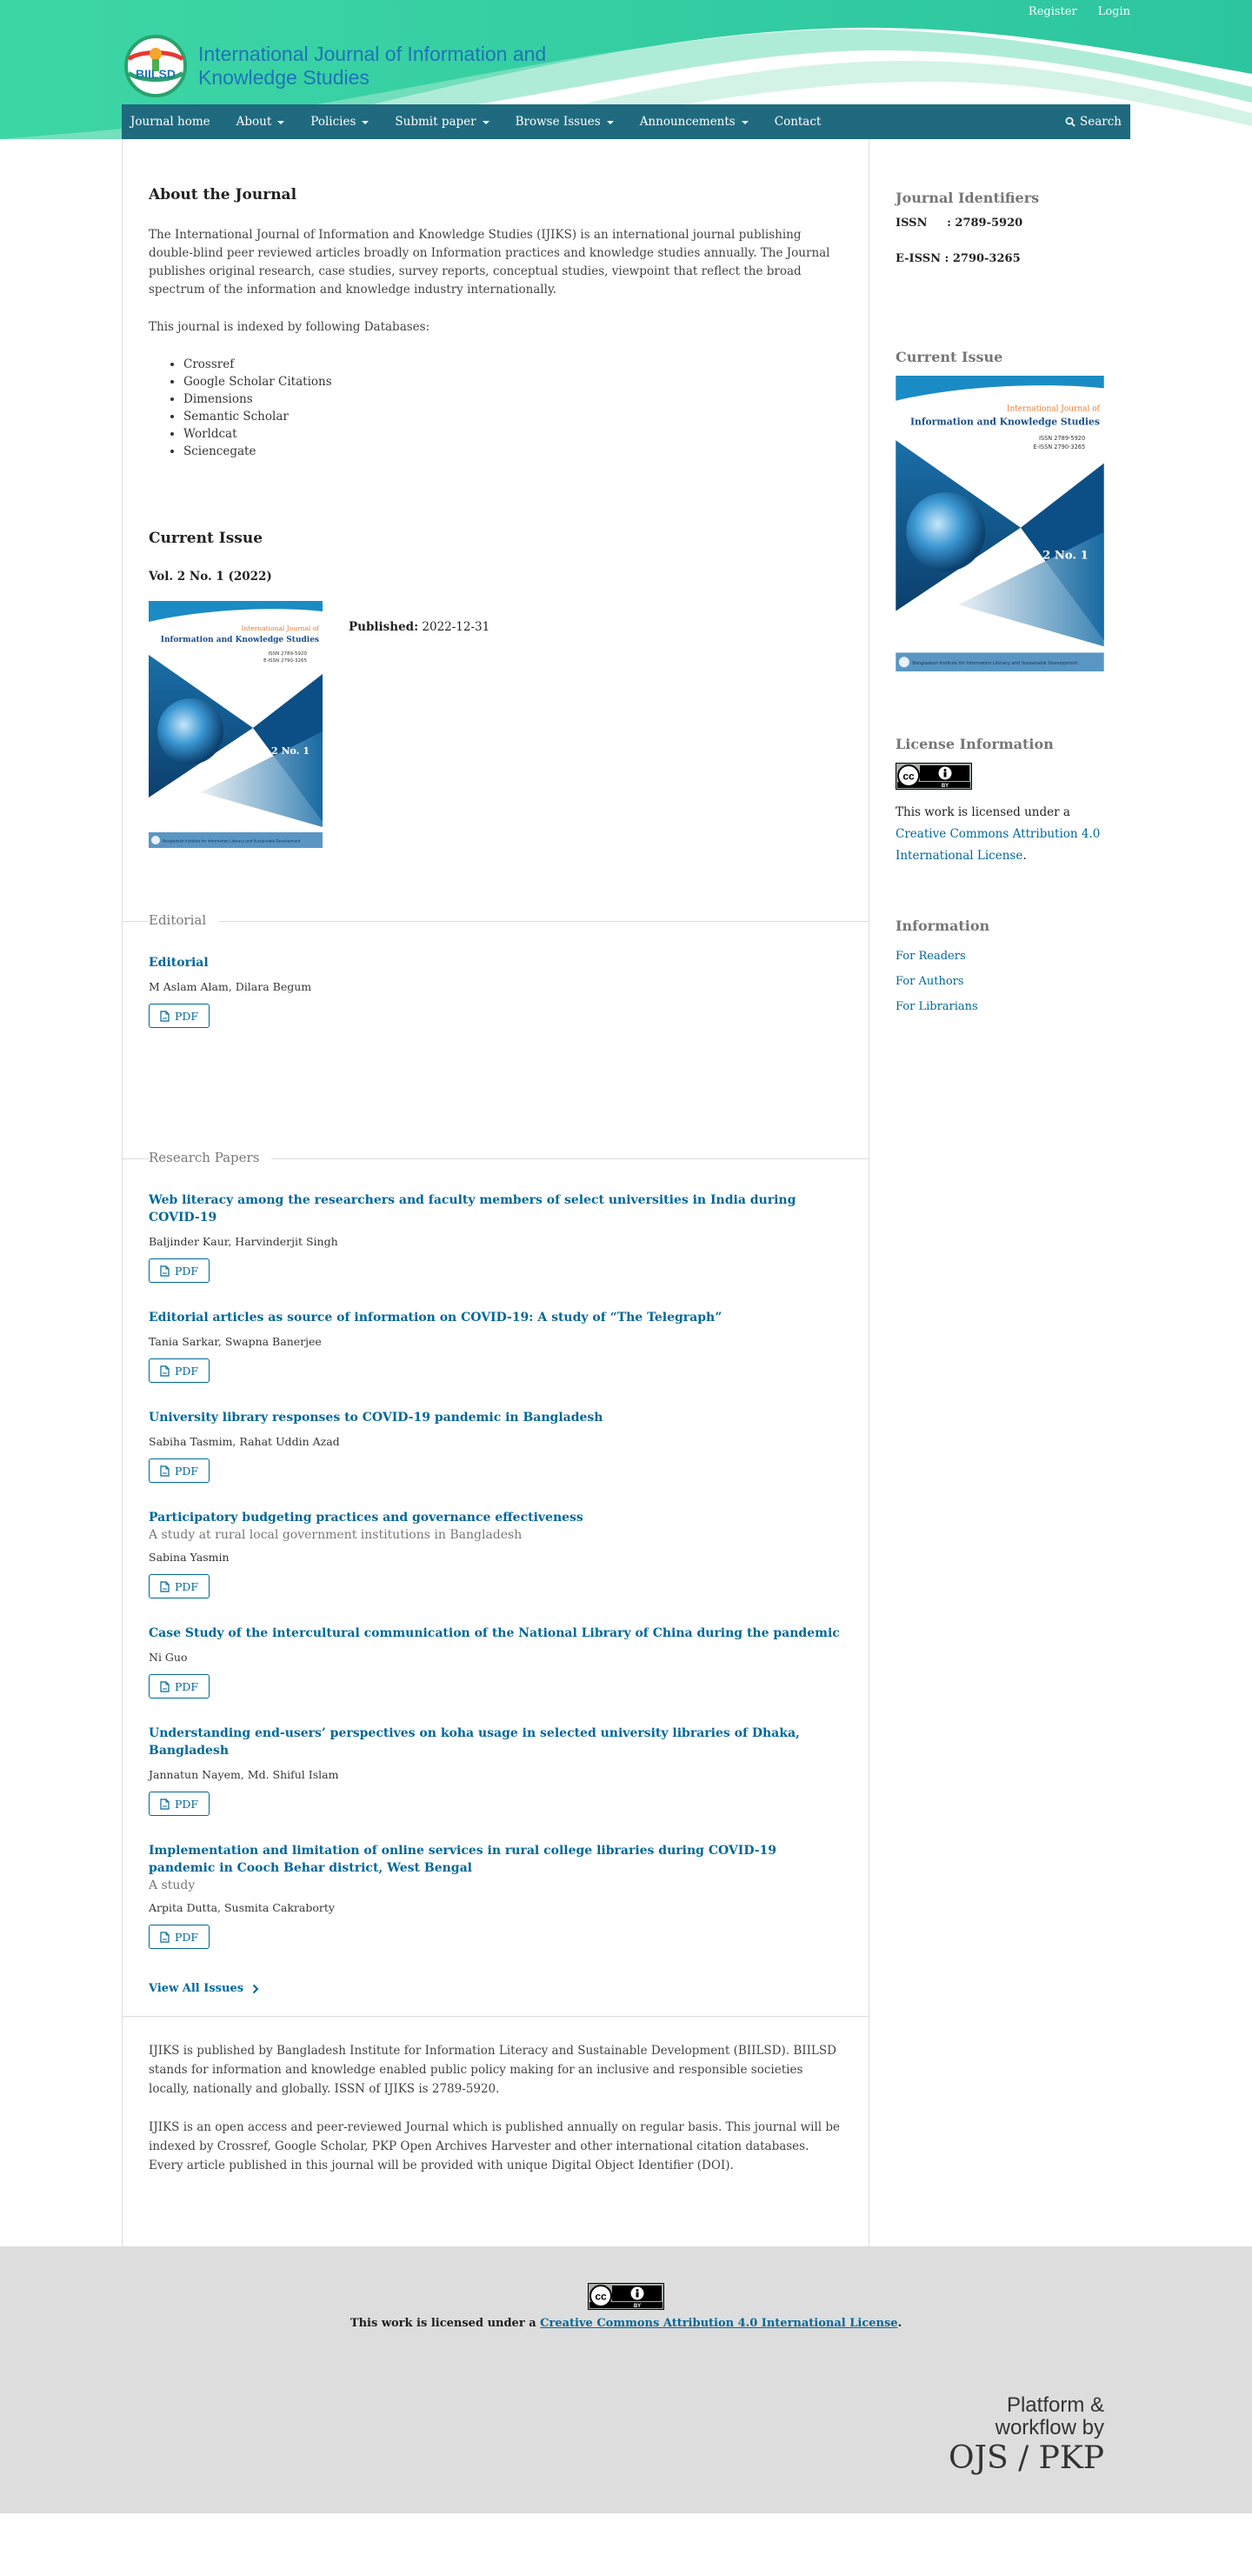  I want to click on nav-item-label: Contact, so click(798, 122).